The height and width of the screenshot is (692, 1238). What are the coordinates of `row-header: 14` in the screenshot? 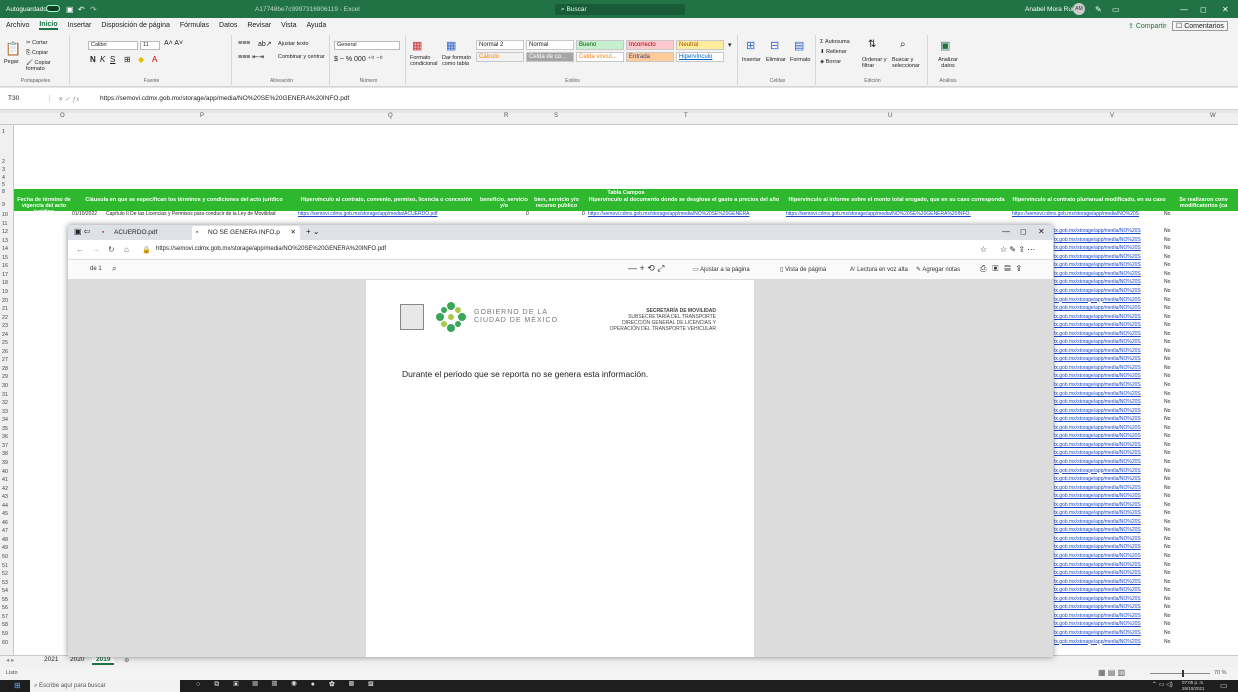 It's located at (5, 249).